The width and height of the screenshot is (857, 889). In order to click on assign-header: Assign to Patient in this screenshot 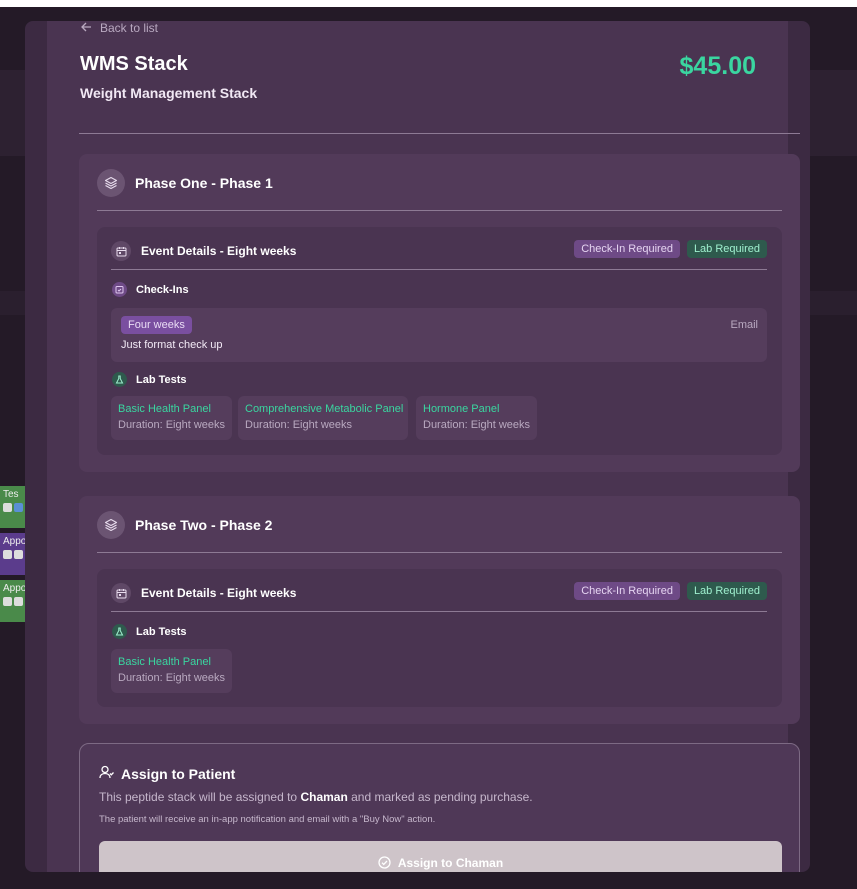, I will do `click(167, 773)`.